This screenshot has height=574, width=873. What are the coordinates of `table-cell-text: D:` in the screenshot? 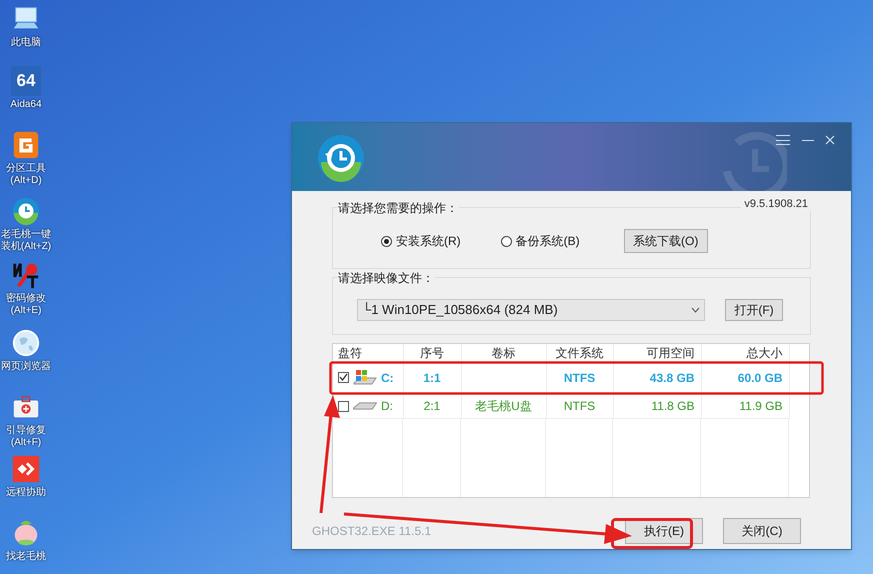 It's located at (387, 406).